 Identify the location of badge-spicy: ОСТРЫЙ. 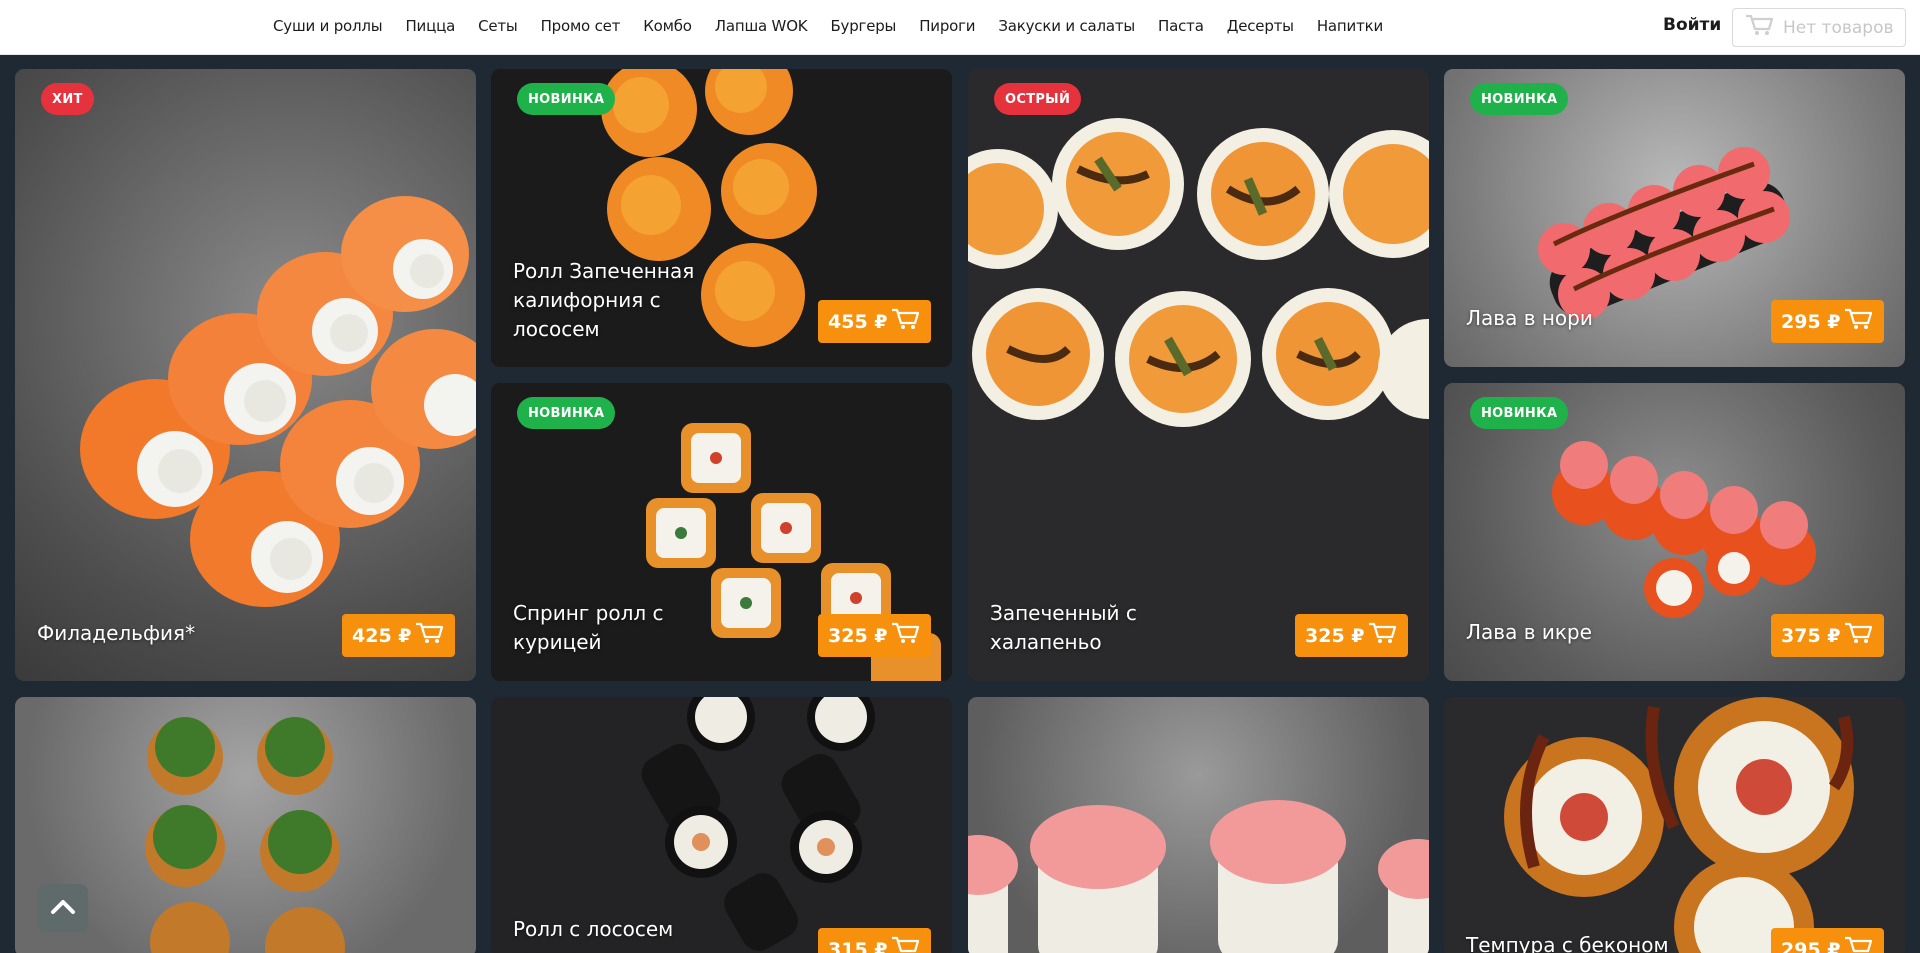
(1038, 99).